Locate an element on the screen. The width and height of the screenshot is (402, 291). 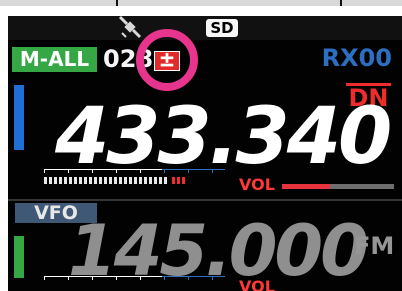
upper-mode-badge: M-ALL is located at coordinates (54, 59).